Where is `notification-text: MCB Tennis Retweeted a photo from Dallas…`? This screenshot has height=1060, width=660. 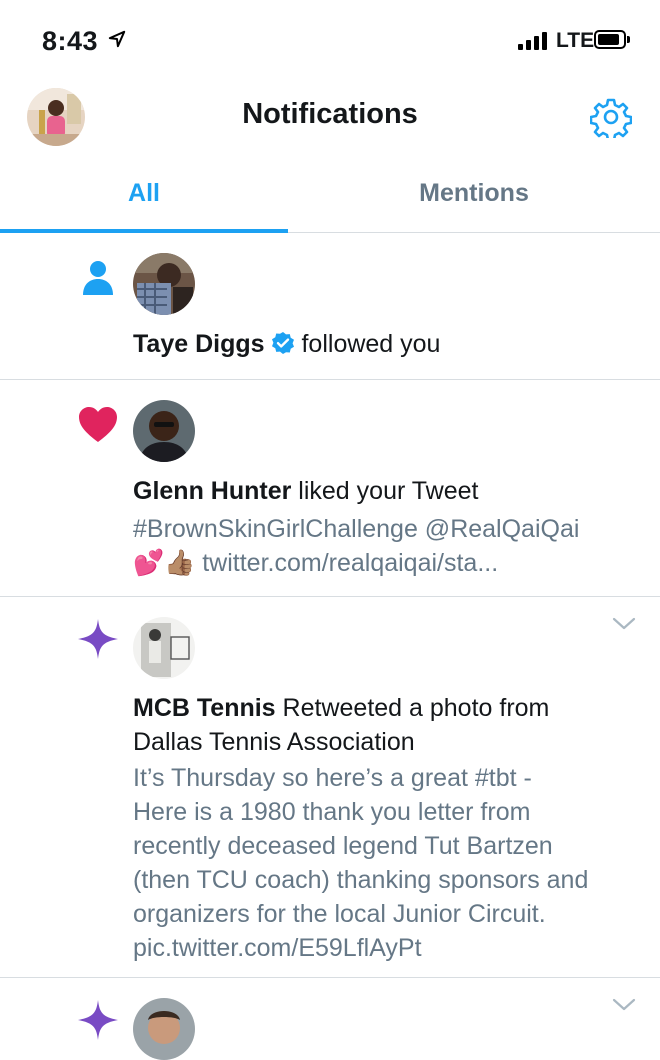
notification-text: MCB Tennis Retweeted a photo from Dallas… is located at coordinates (381, 725).